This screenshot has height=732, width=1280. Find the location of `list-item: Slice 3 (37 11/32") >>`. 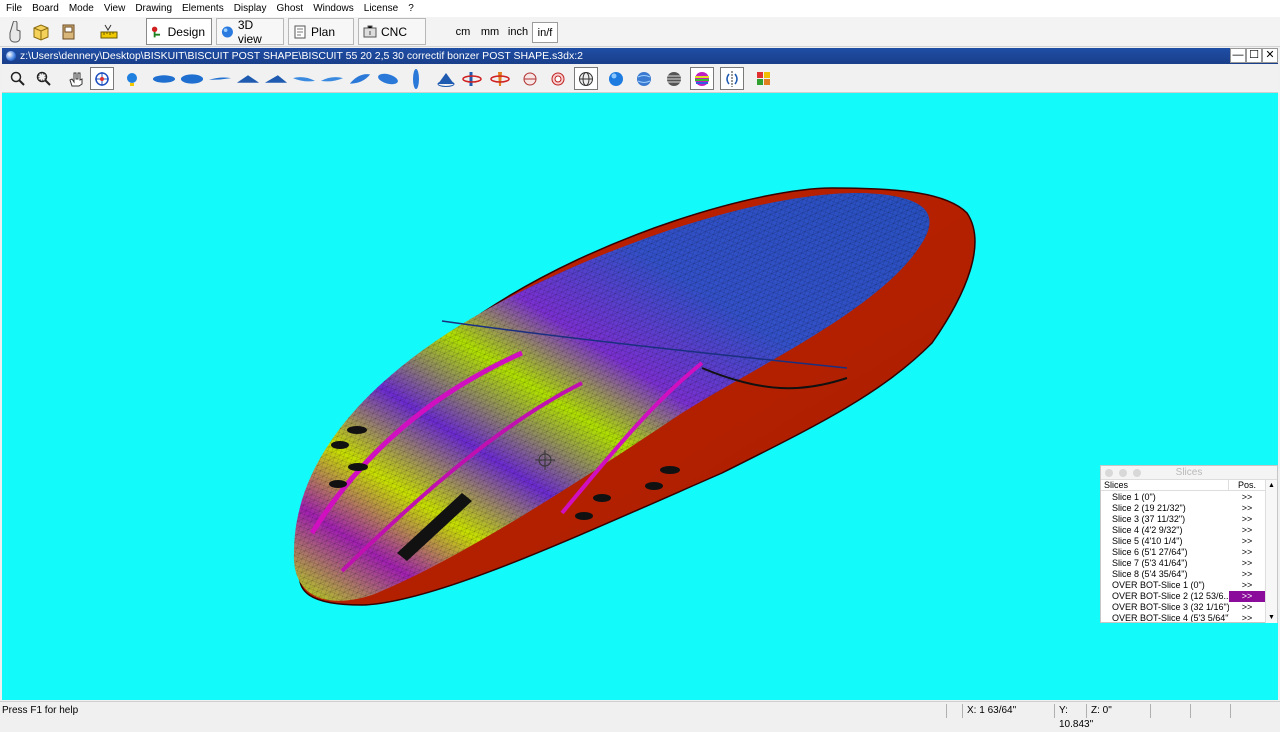

list-item: Slice 3 (37 11/32") >> is located at coordinates (1183, 519).